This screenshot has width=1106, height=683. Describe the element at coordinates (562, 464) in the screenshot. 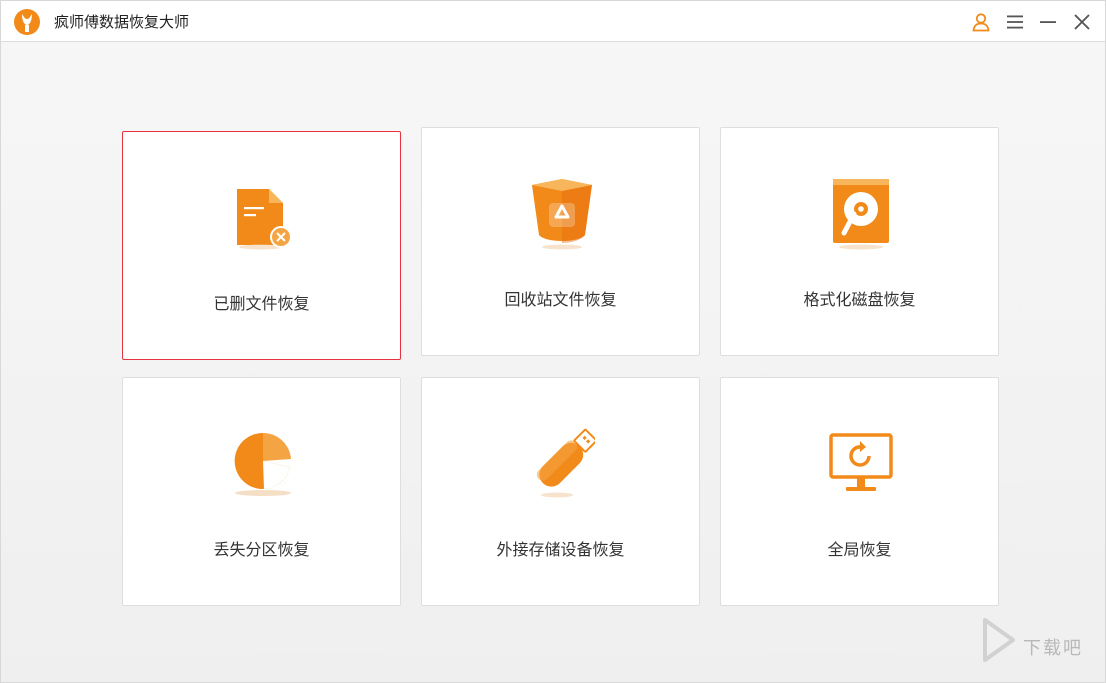

I see `usb-drive-icon` at that location.